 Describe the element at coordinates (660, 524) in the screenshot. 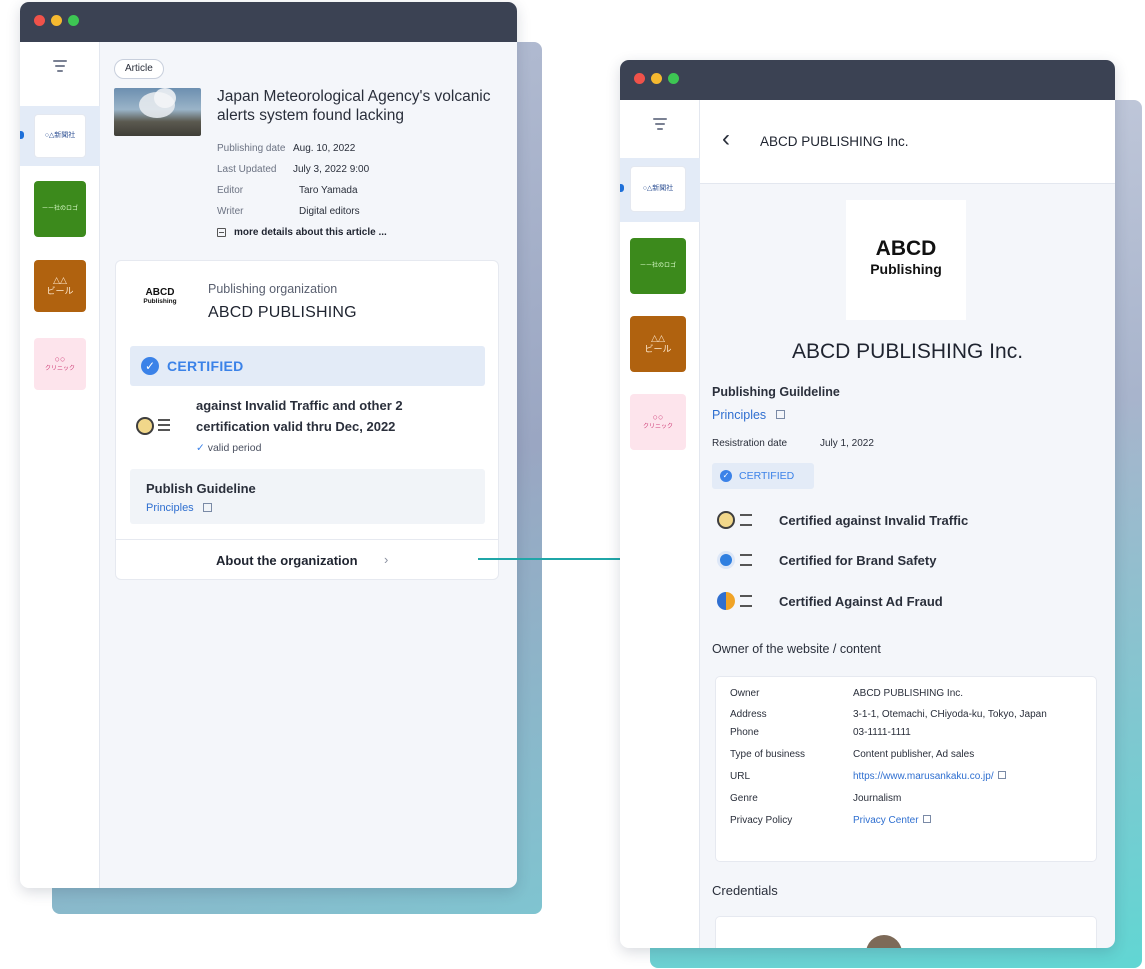

I see `right-sidebar: ○△新聞社 ーー社のロゴ △△ ビール ○○ クリニック` at that location.